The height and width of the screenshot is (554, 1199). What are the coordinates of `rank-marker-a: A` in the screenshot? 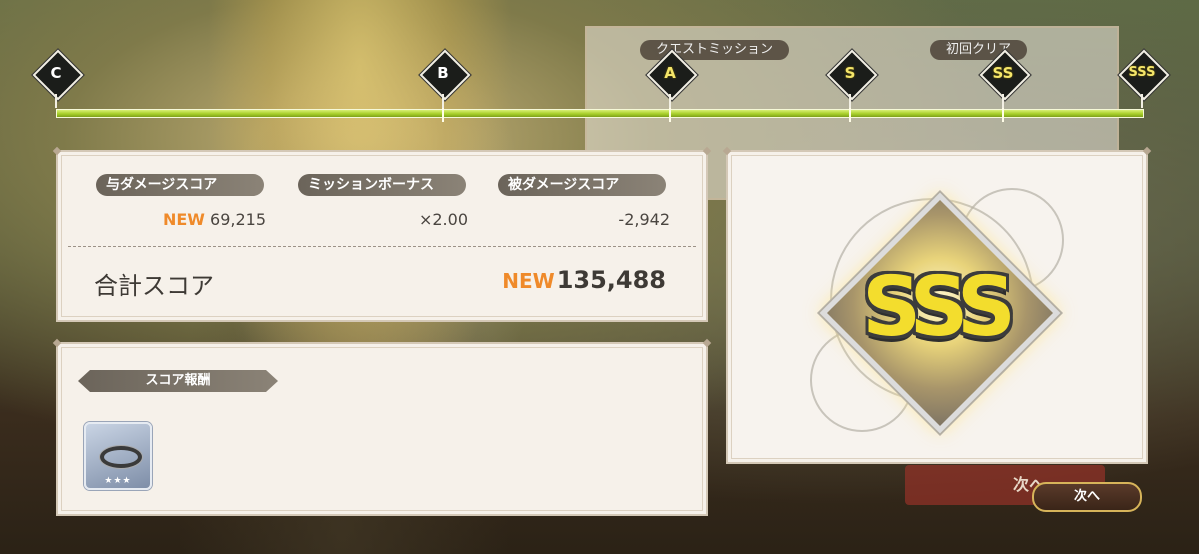 It's located at (672, 78).